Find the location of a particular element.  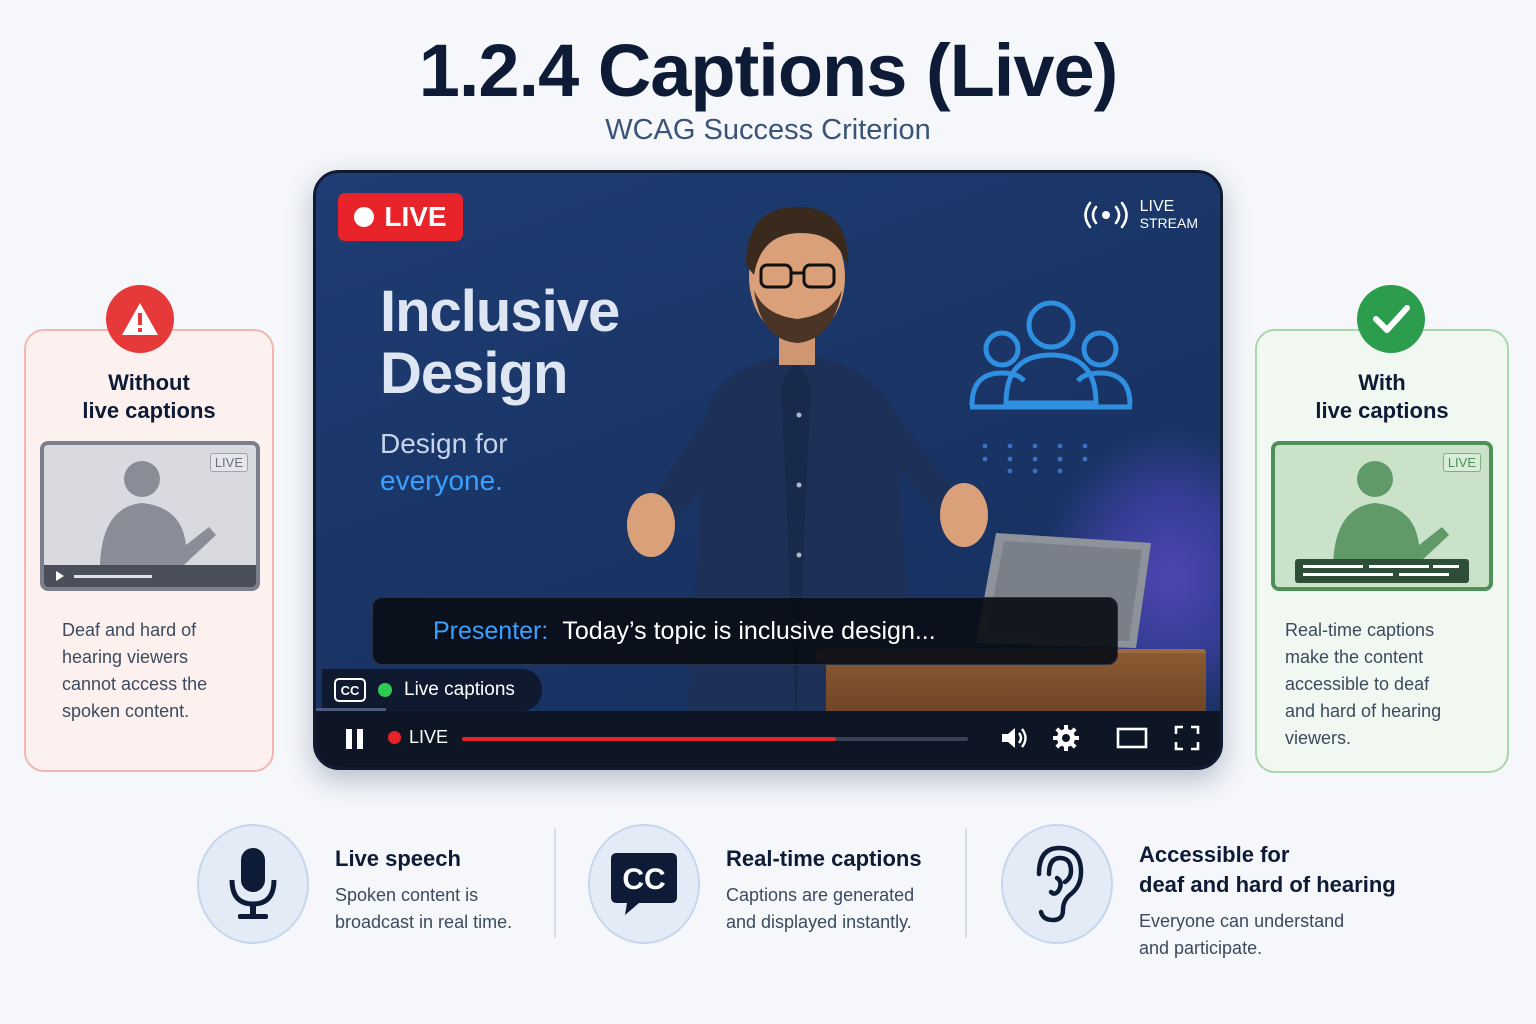

ear-icon is located at coordinates (1060, 884).